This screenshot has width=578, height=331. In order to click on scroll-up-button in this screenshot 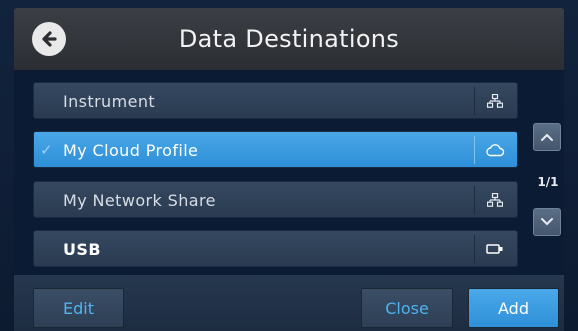, I will do `click(547, 137)`.